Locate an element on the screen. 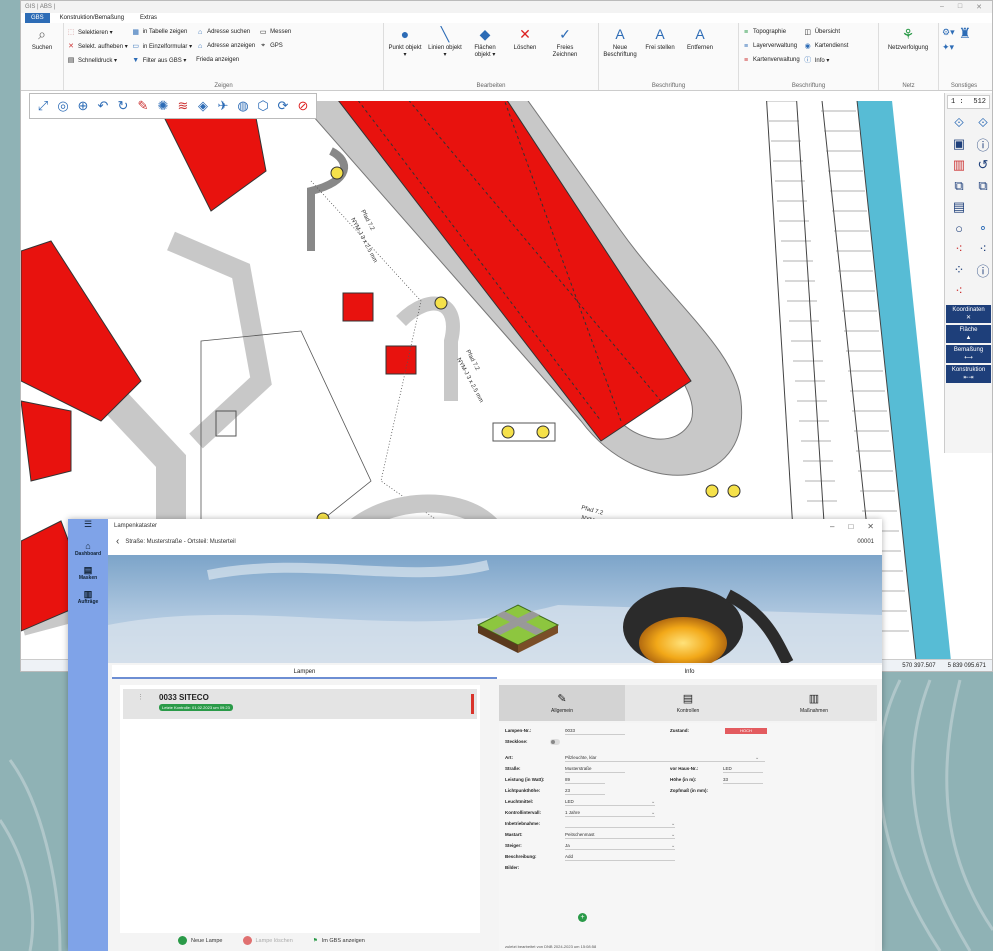  bemassung-button: Bemaßung ⟷ is located at coordinates (968, 354).